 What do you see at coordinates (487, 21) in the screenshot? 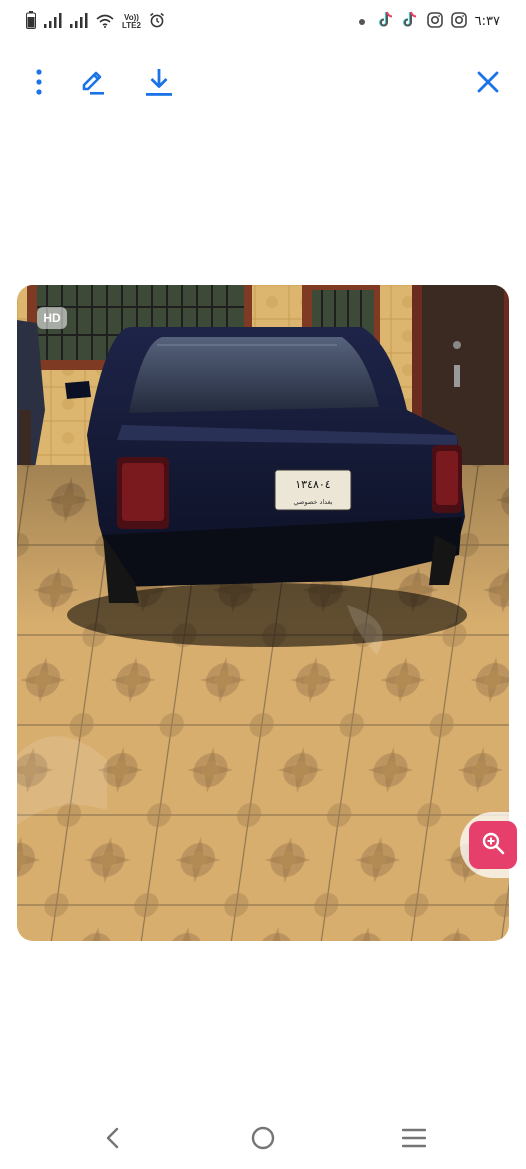
I see `clock-time: ٦:٣٧` at bounding box center [487, 21].